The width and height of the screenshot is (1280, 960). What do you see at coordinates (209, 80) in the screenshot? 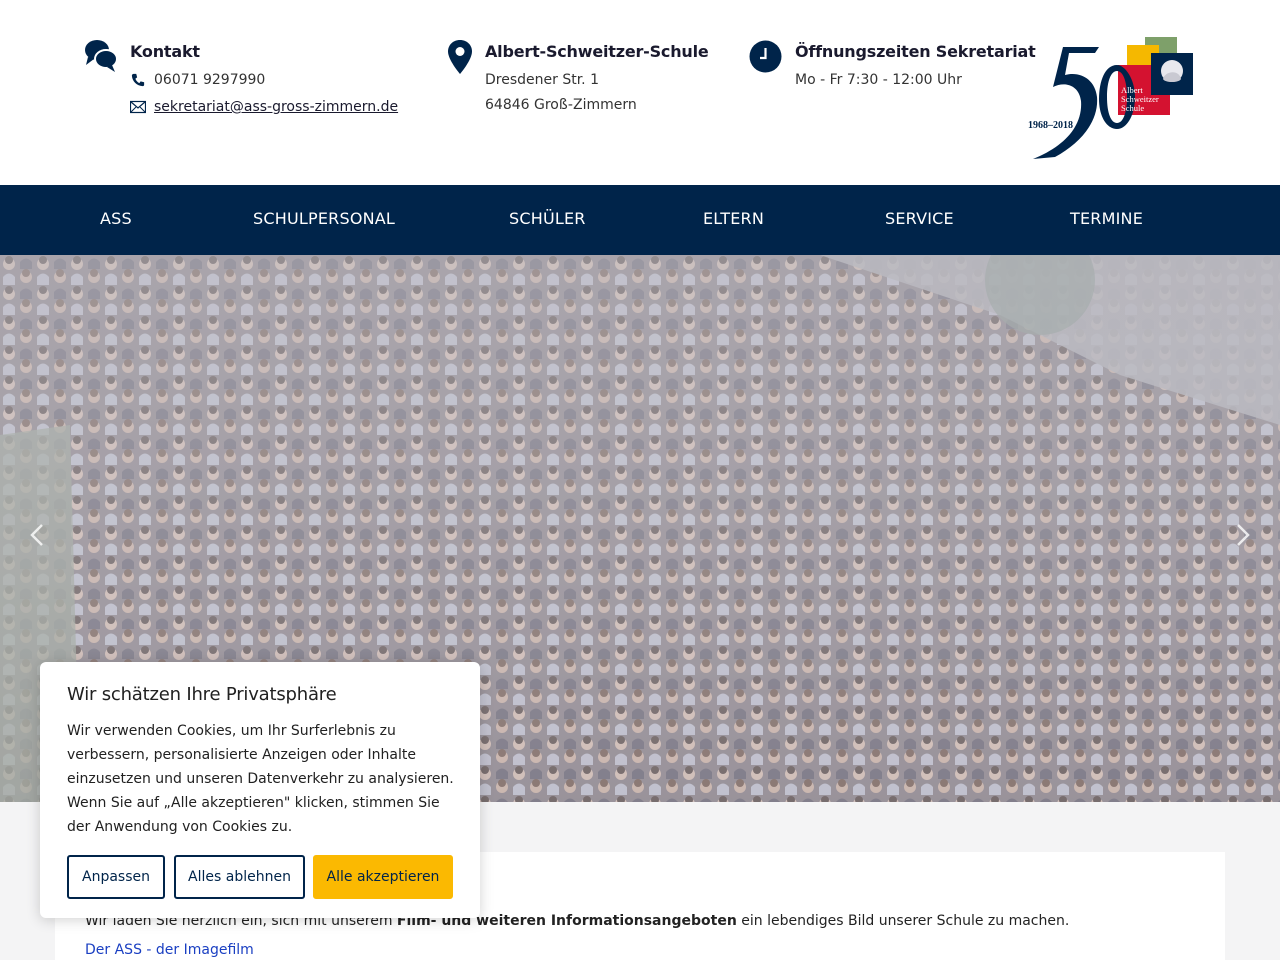
I see `phone-number: 06071 9297990` at bounding box center [209, 80].